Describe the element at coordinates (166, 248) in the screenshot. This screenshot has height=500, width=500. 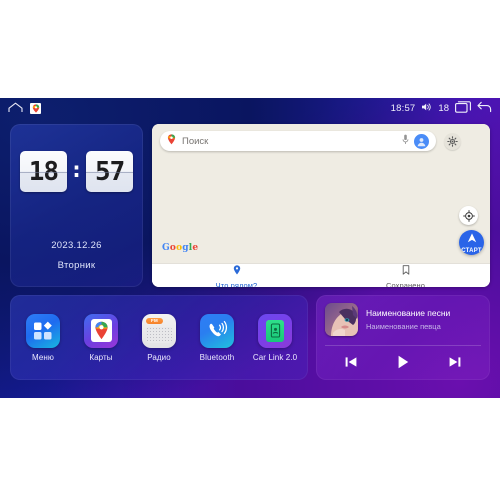
I see `logo-letter: G` at that location.